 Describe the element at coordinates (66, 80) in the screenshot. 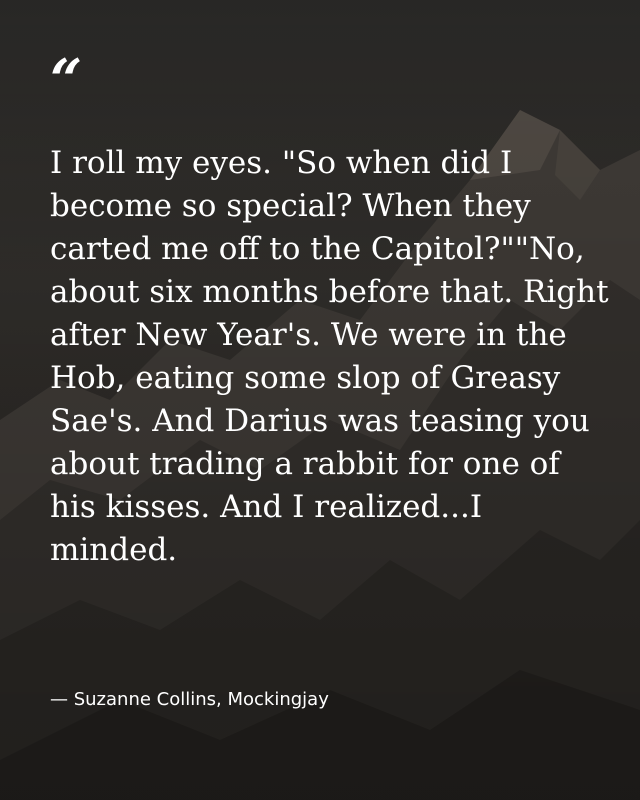

I see `quote-mark-icon: “` at that location.